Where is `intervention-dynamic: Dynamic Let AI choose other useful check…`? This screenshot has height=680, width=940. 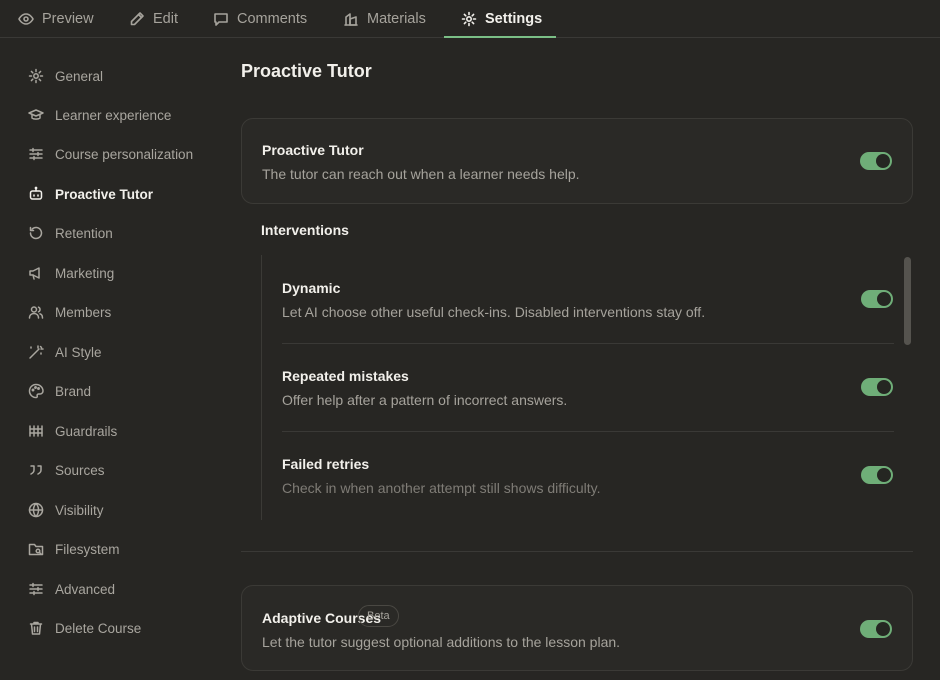 intervention-dynamic: Dynamic Let AI choose other useful check… is located at coordinates (588, 299).